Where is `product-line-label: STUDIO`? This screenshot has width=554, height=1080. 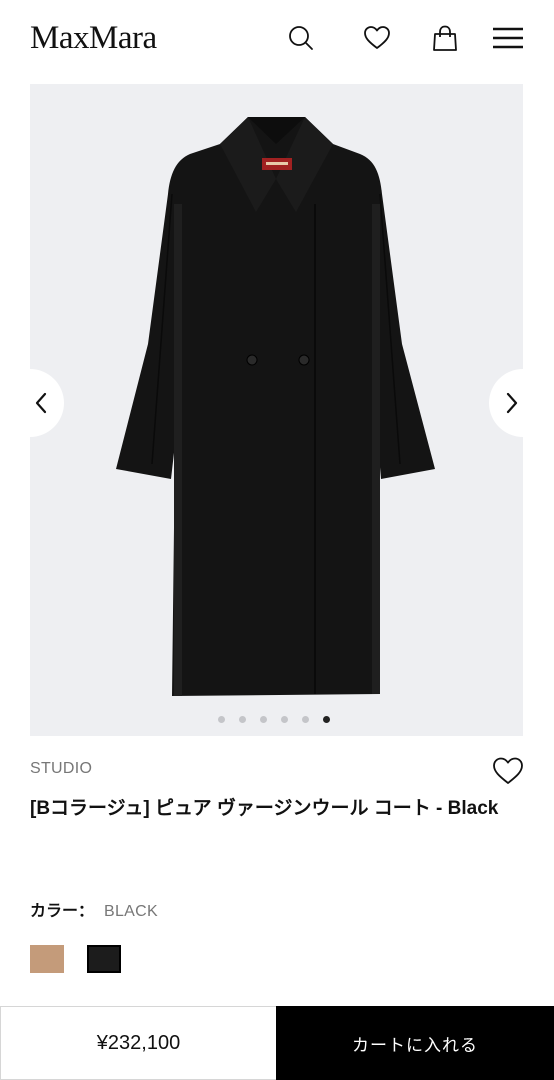 product-line-label: STUDIO is located at coordinates (61, 768).